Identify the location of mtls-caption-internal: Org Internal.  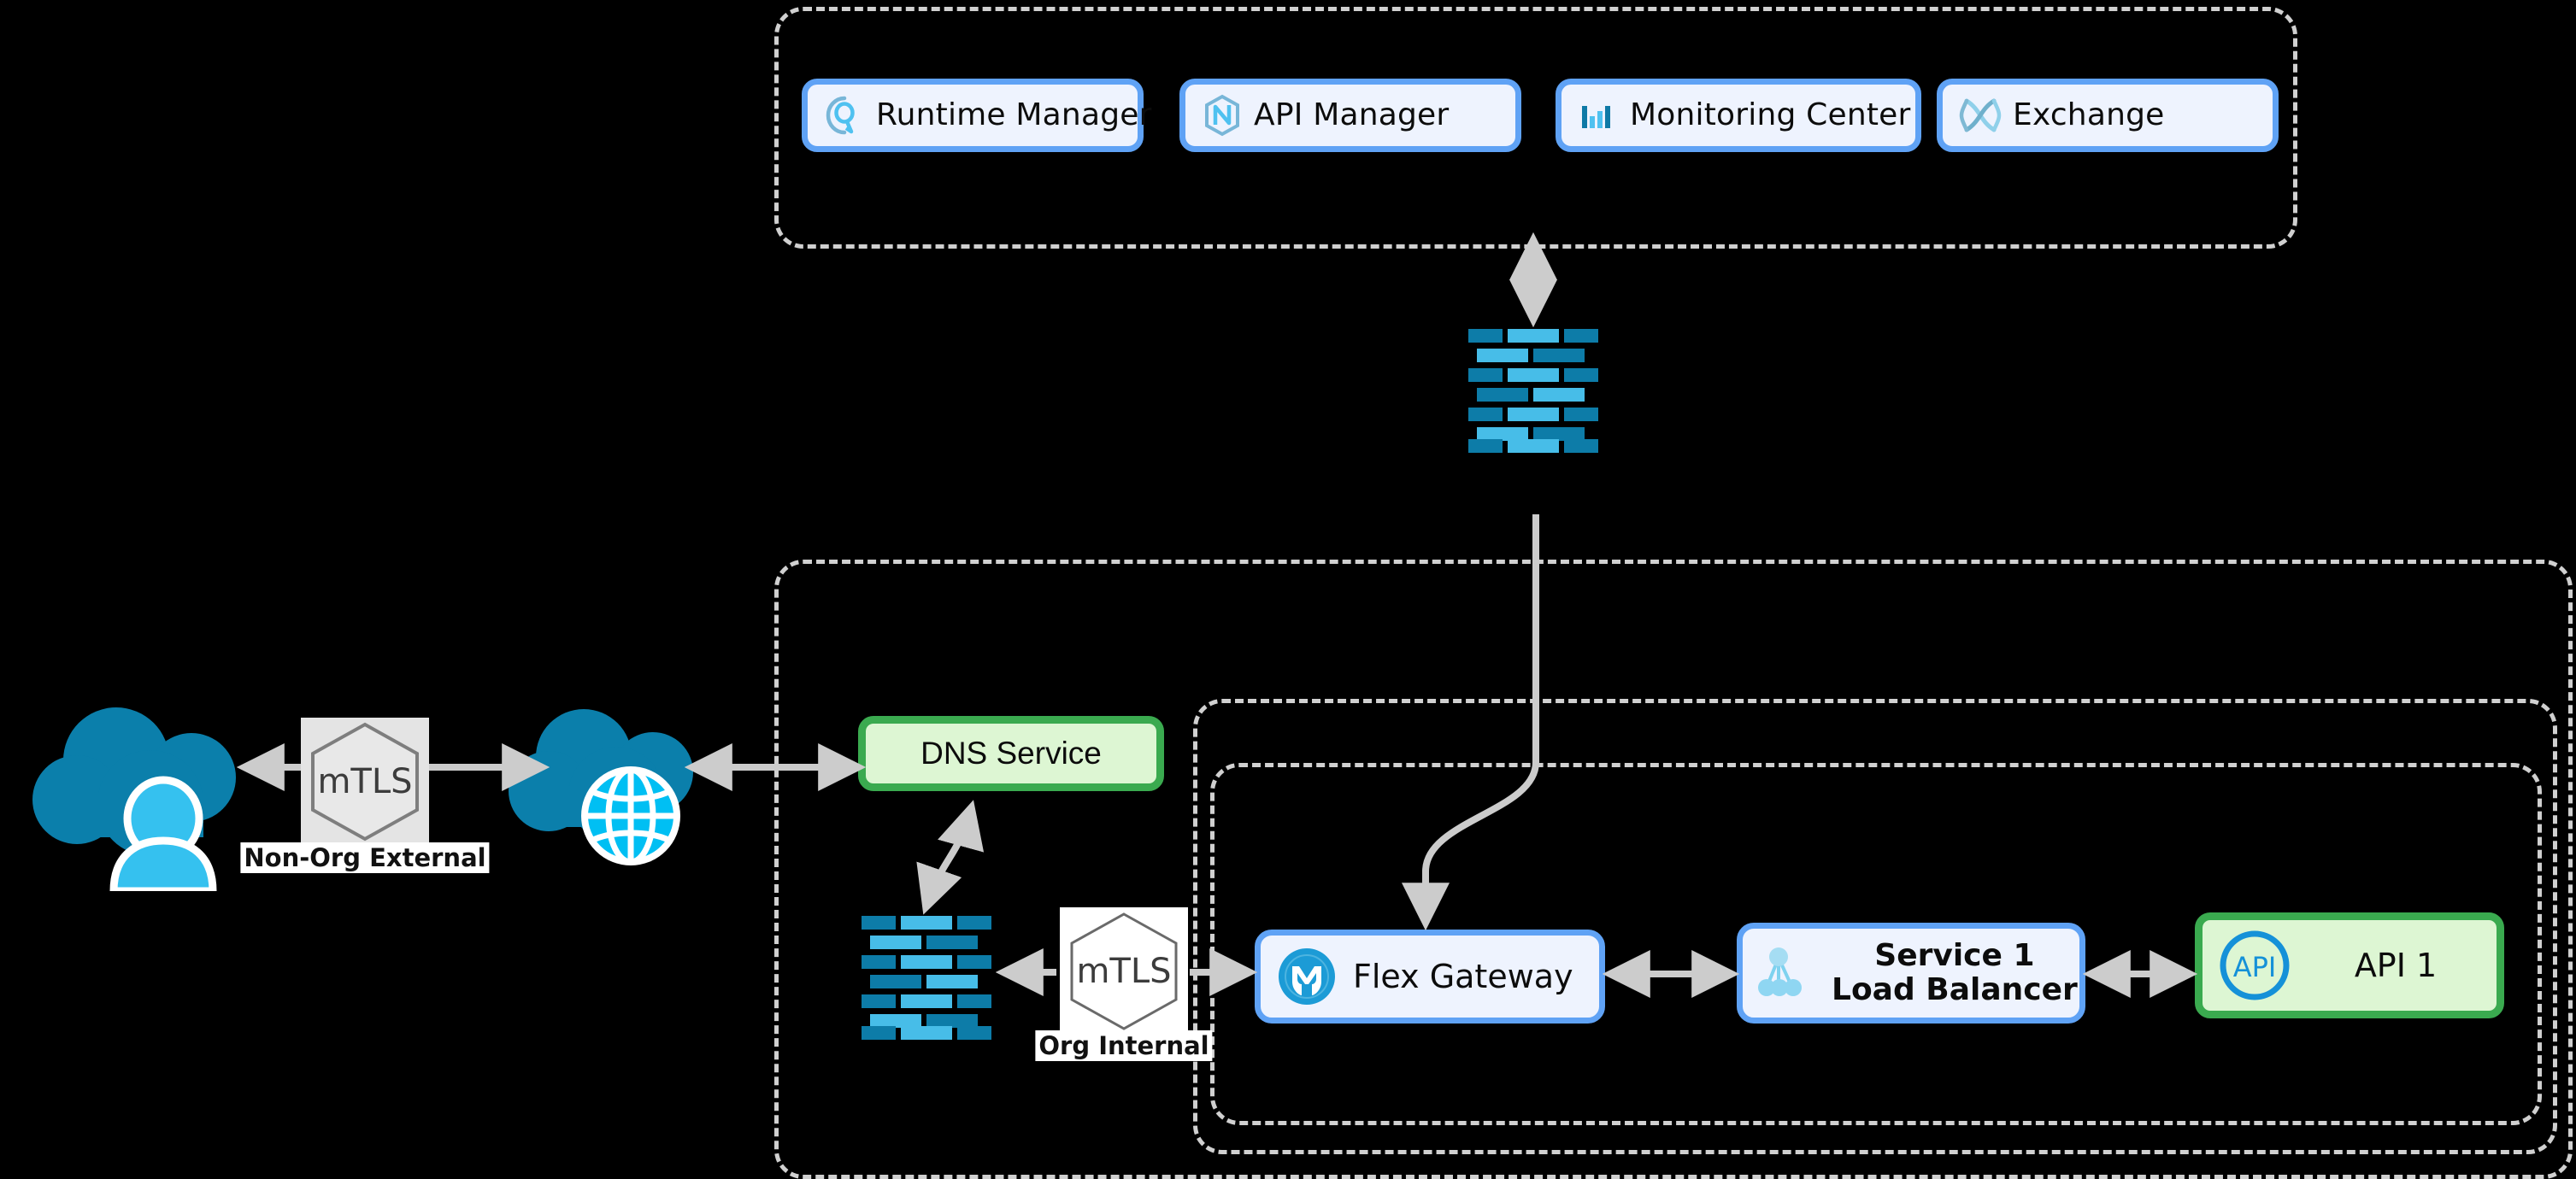
(1124, 1045).